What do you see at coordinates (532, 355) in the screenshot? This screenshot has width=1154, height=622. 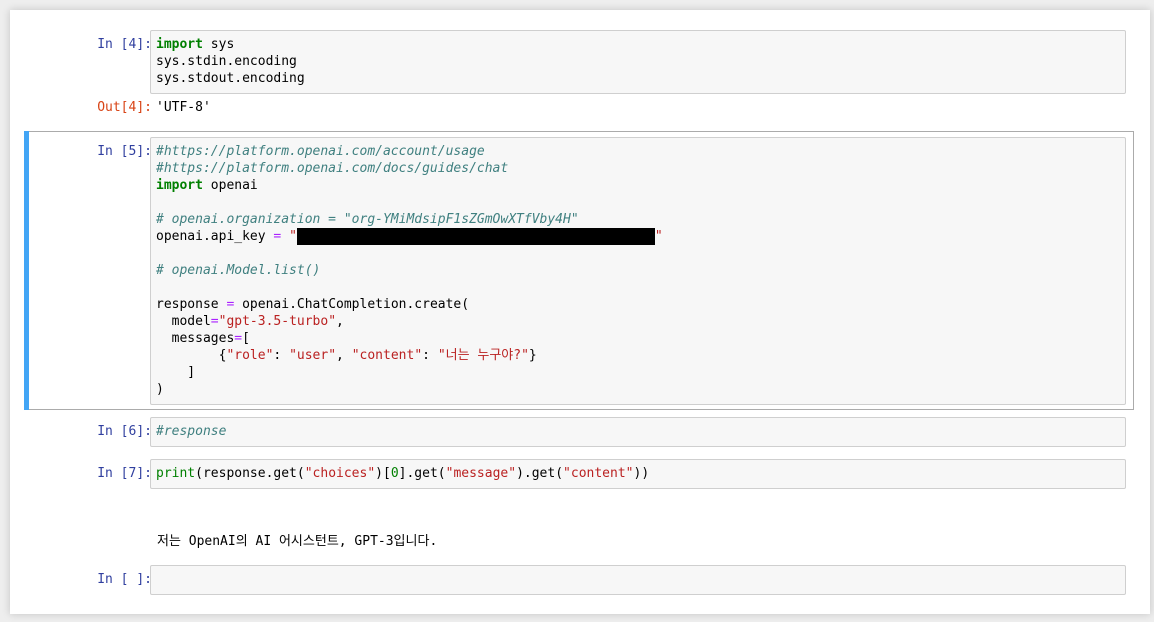 I see `code-text: }` at bounding box center [532, 355].